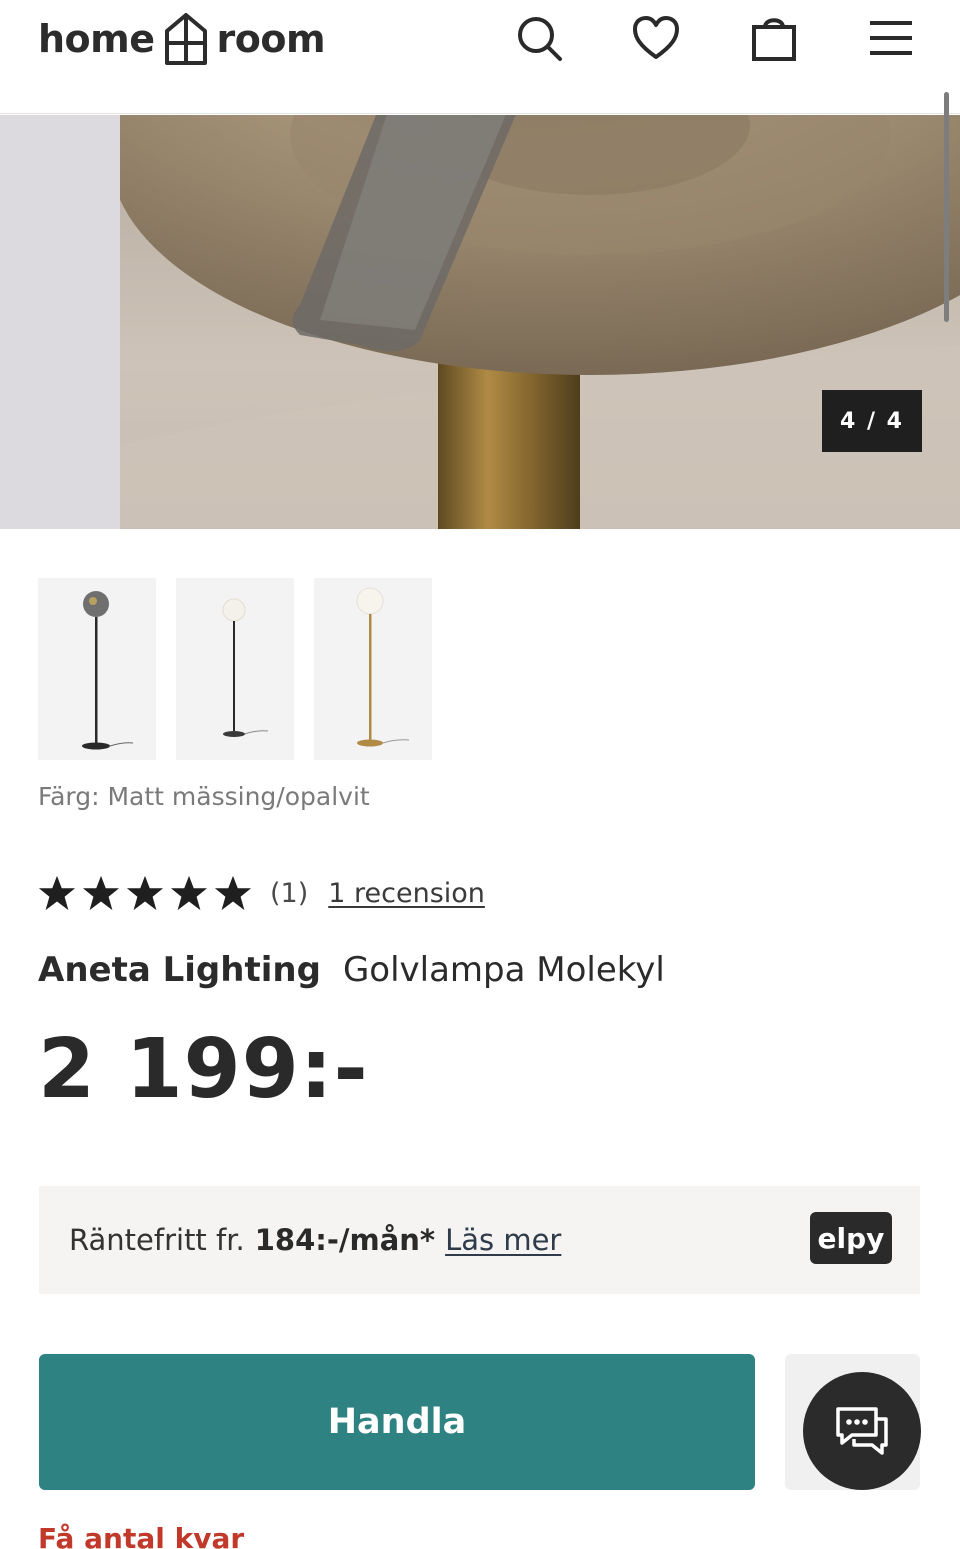 The image size is (960, 1549). What do you see at coordinates (185, 39) in the screenshot?
I see `house-logo-icon` at bounding box center [185, 39].